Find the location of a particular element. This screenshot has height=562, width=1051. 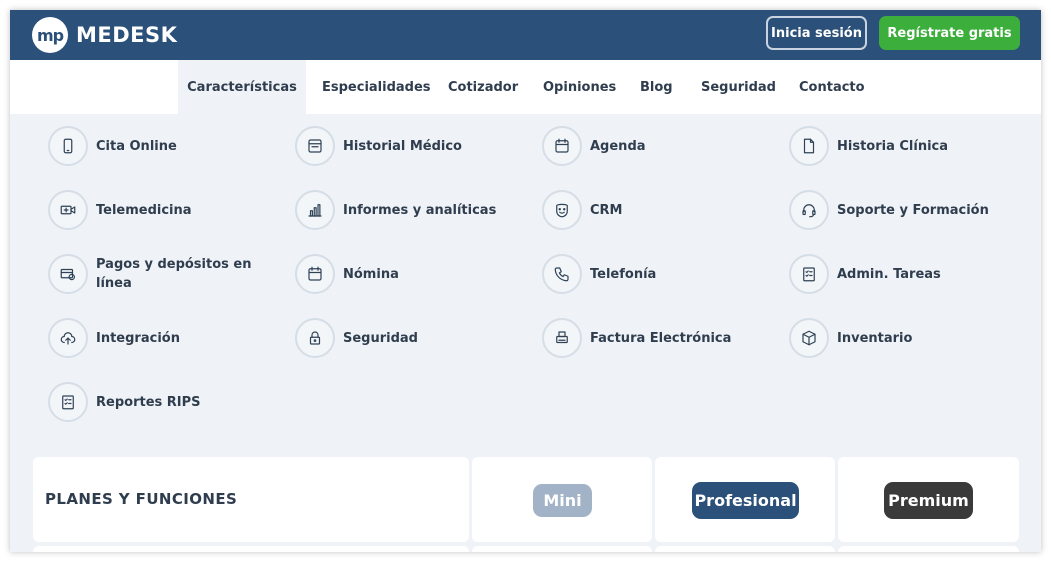

plan-badge-profesional: Profesional is located at coordinates (745, 500).